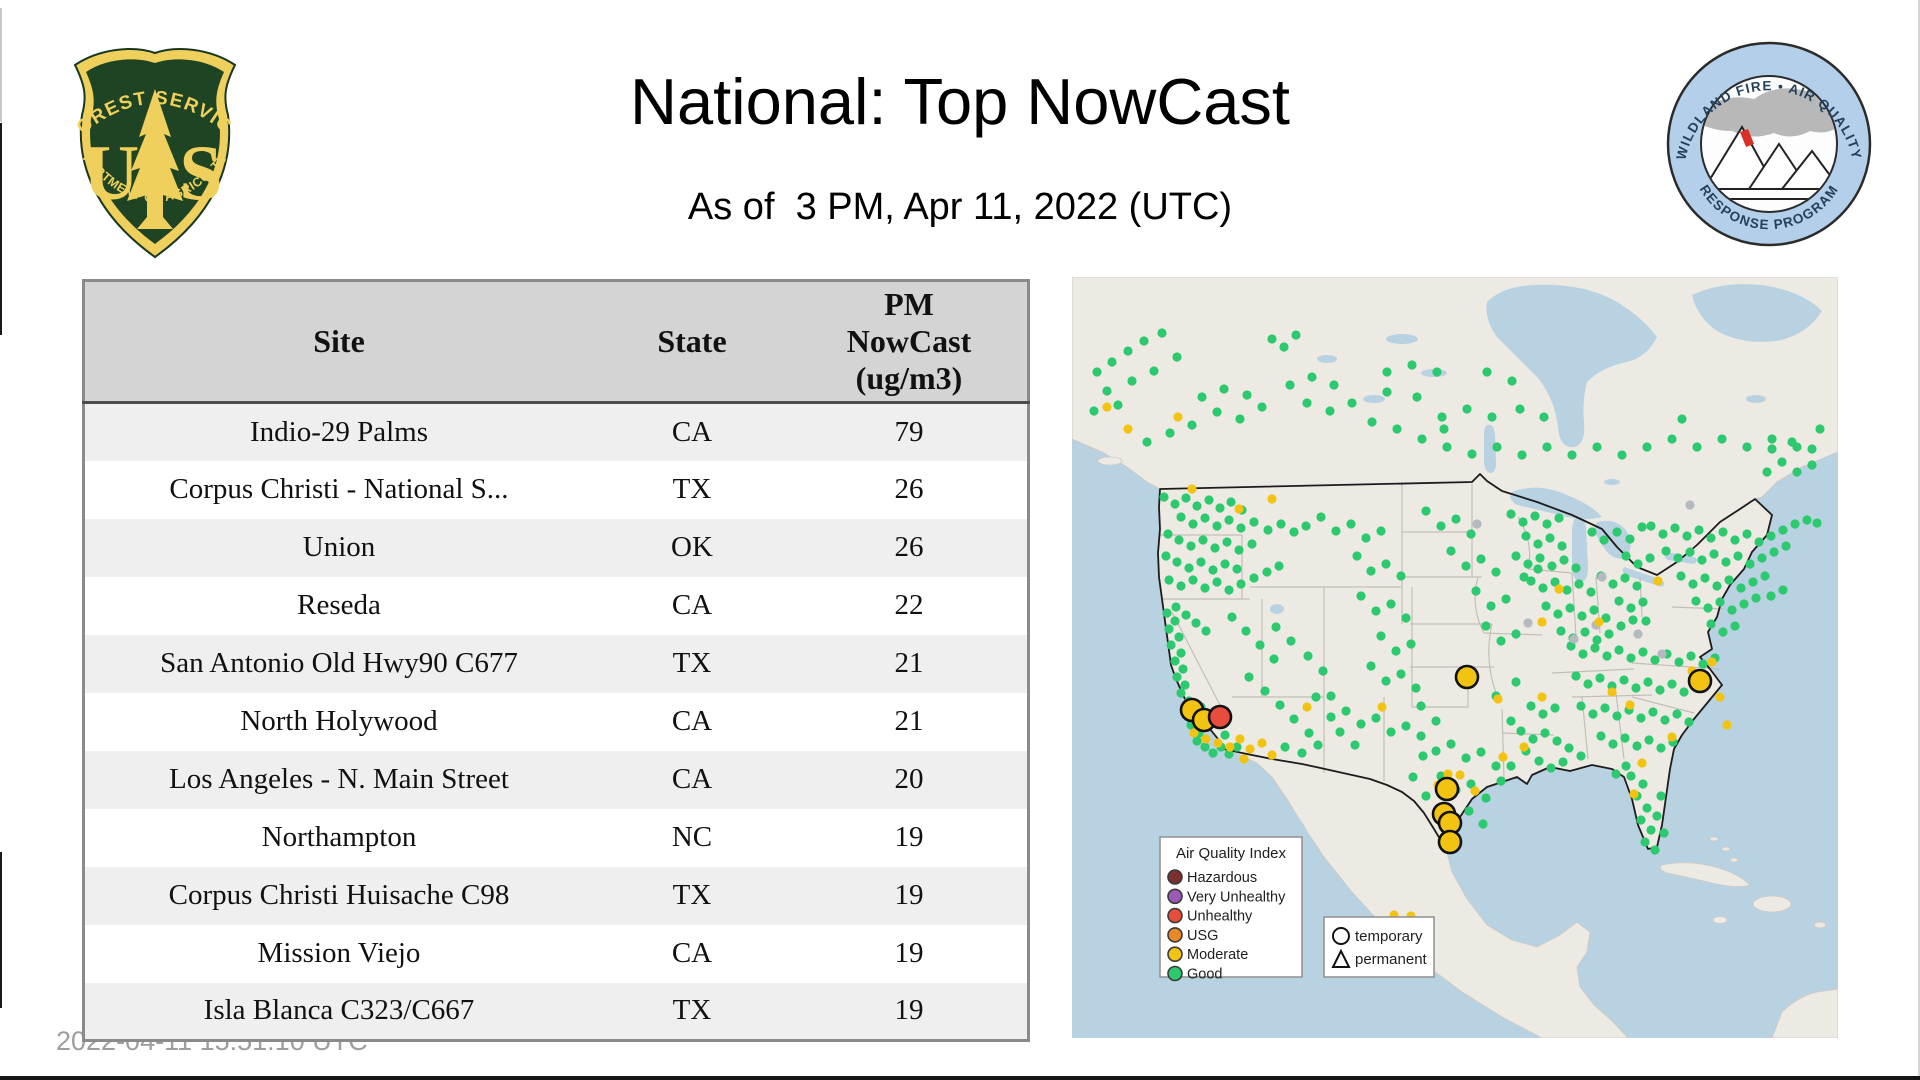 This screenshot has width=1920, height=1080. What do you see at coordinates (692, 342) in the screenshot?
I see `column-header-state: State` at bounding box center [692, 342].